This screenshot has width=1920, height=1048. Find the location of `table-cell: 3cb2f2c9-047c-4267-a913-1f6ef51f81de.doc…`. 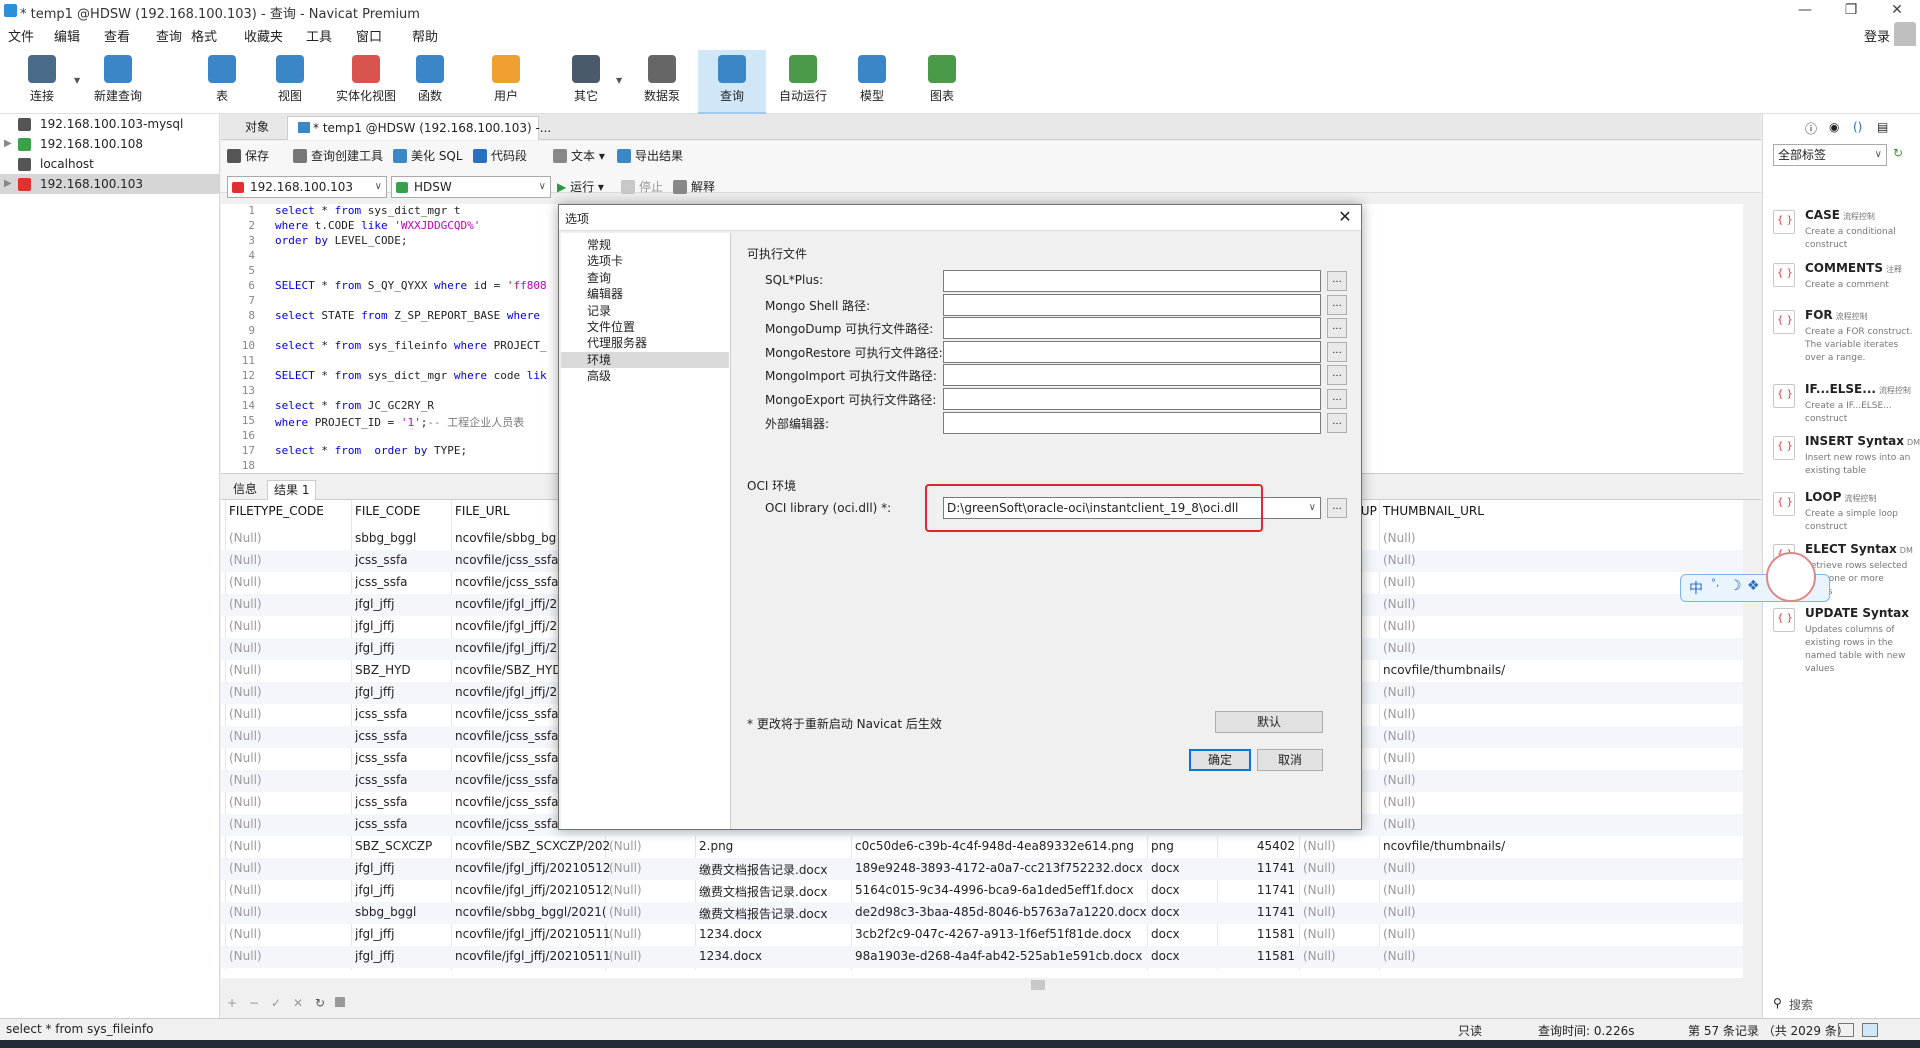

table-cell: 3cb2f2c9-047c-4267-a913-1f6ef51f81de.doc… is located at coordinates (993, 934).